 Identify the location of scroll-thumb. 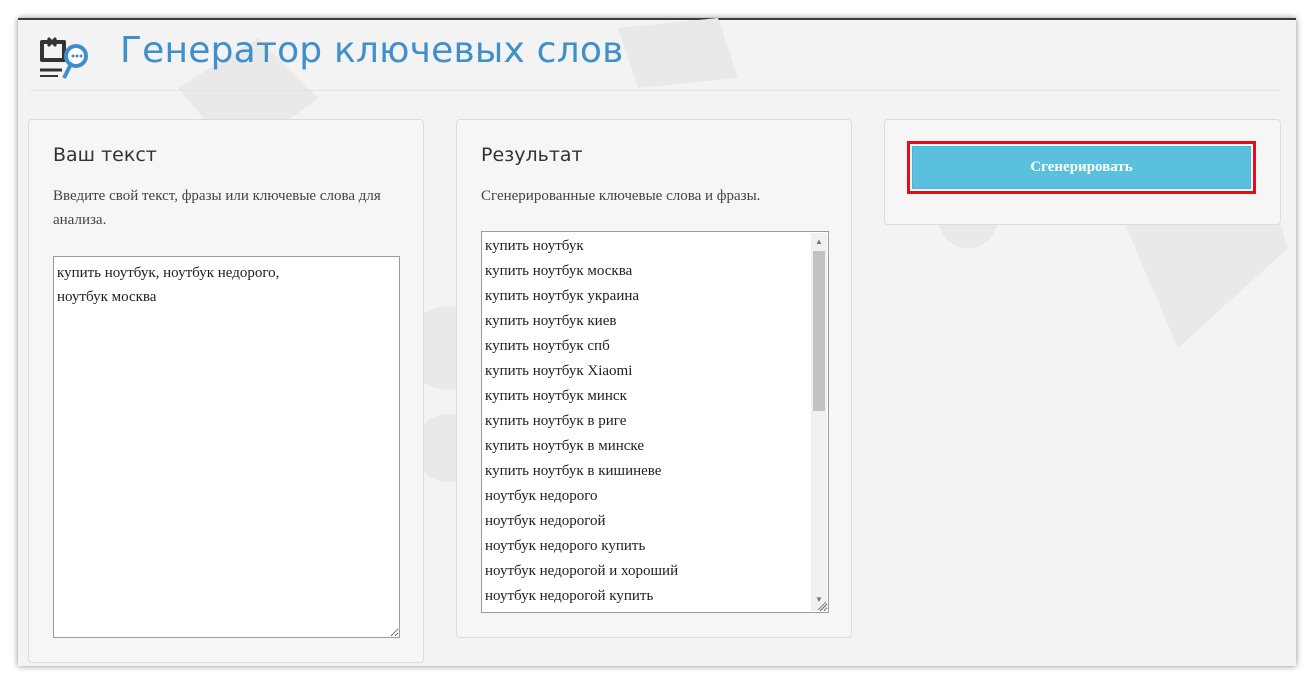
(819, 331).